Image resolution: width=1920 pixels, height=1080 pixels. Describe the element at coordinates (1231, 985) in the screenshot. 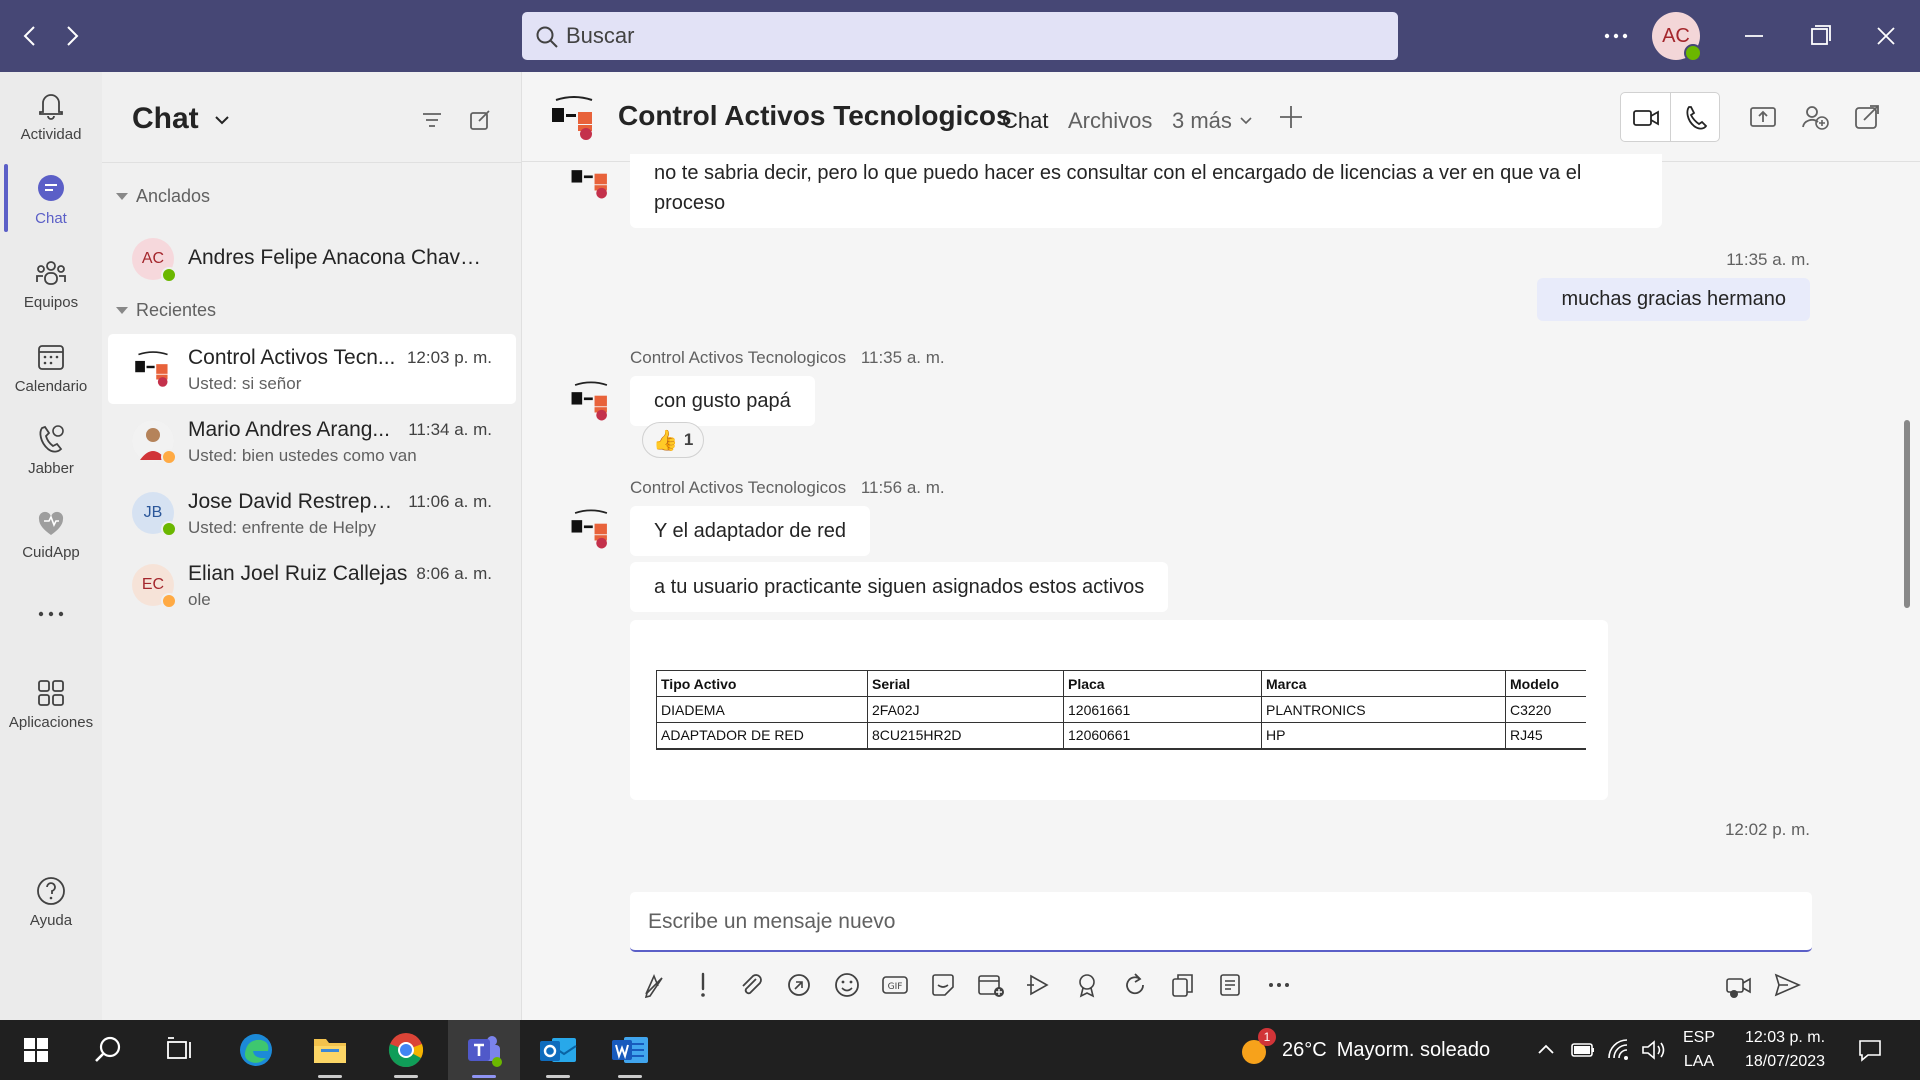

I see `forms-icon` at that location.